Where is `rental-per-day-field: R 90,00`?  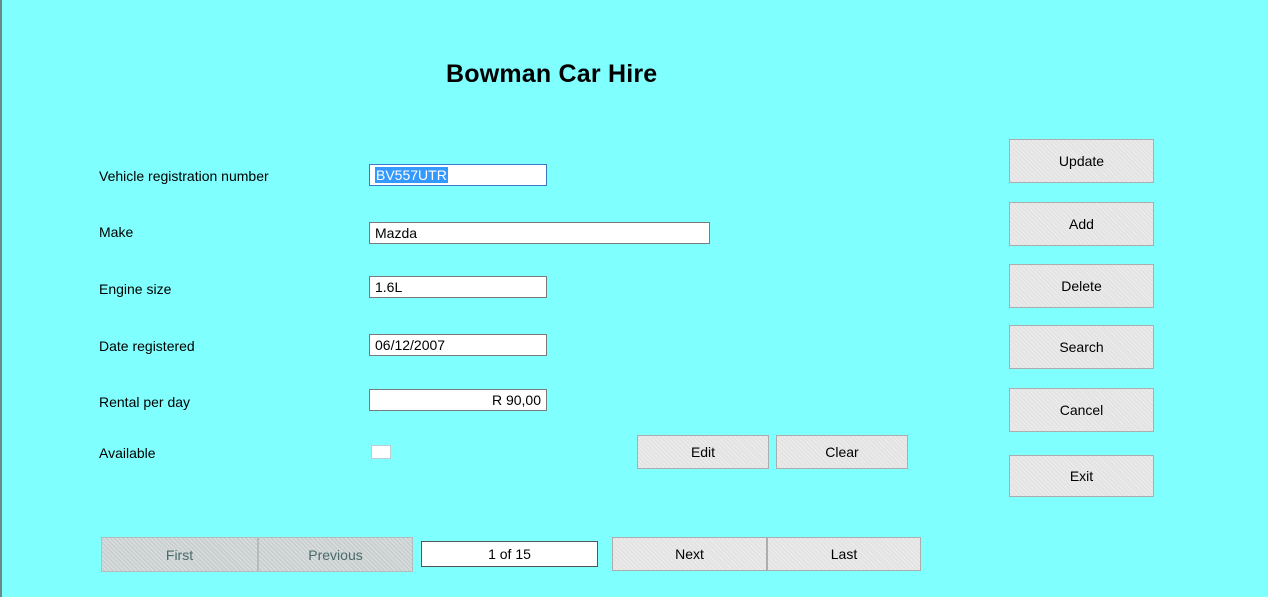
rental-per-day-field: R 90,00 is located at coordinates (458, 400).